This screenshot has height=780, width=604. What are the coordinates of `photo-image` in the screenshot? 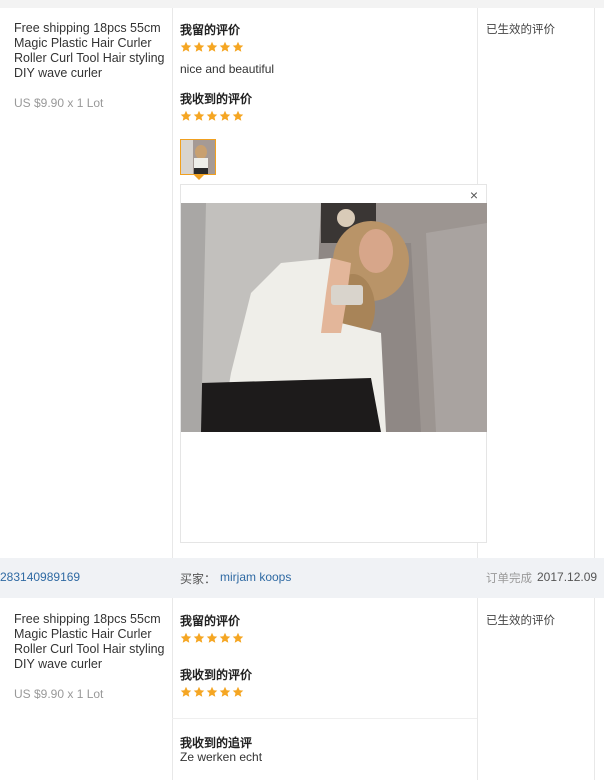 It's located at (334, 317).